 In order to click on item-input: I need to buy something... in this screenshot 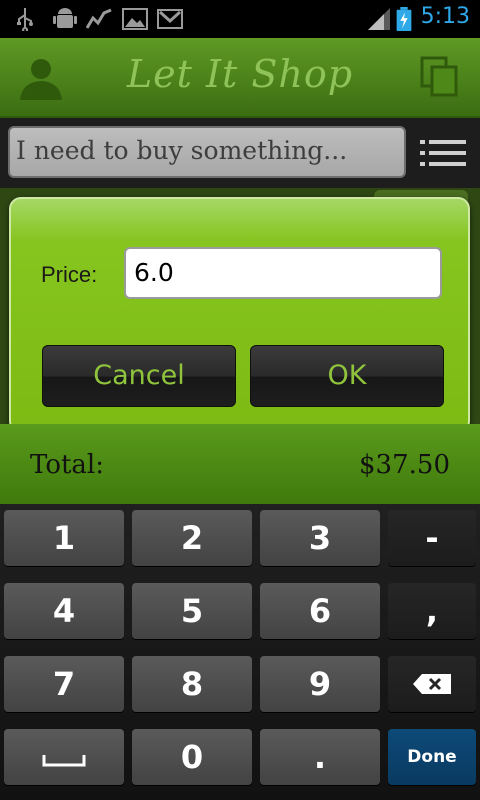, I will do `click(207, 152)`.